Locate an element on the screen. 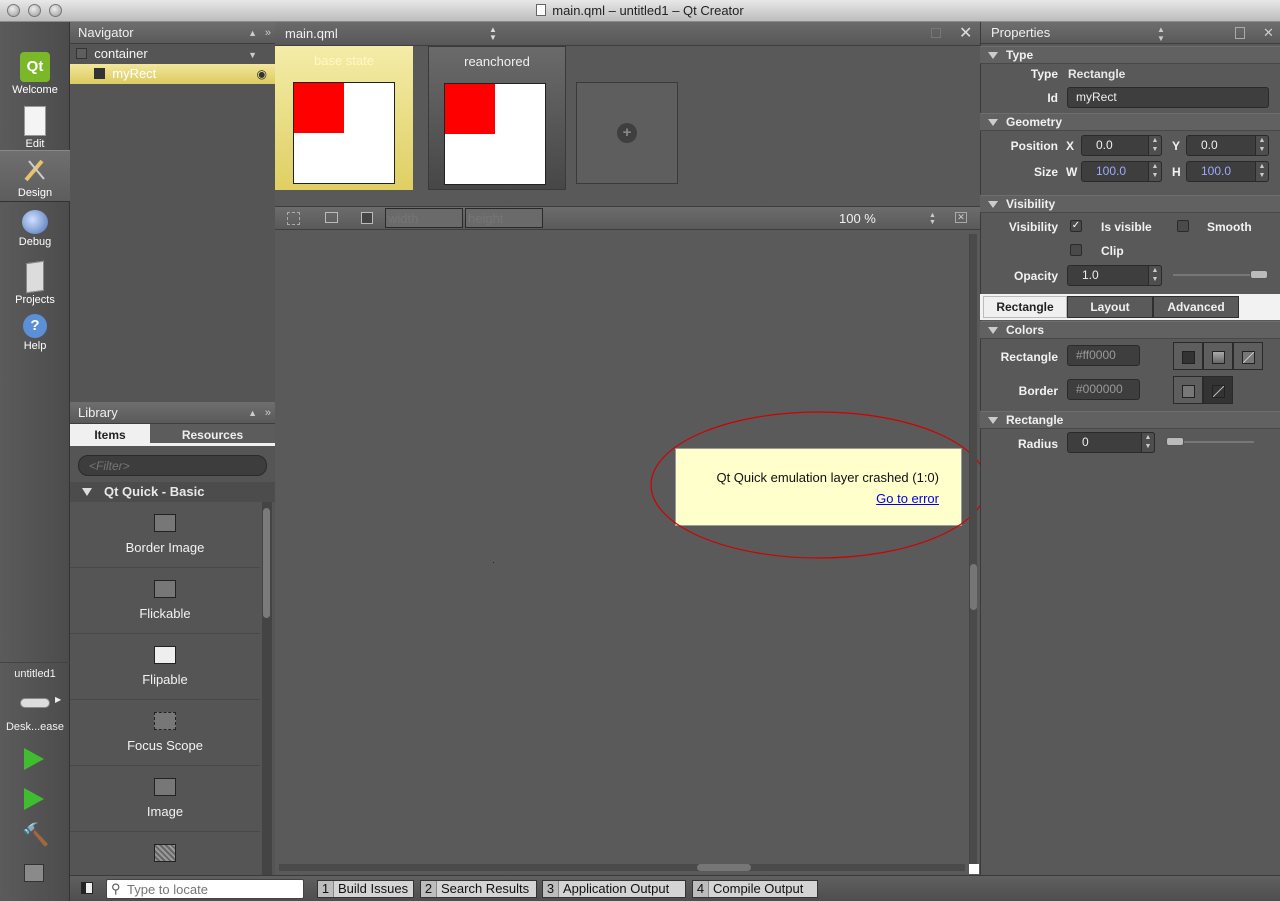 The image size is (1280, 901). opacity-slider-handle is located at coordinates (1259, 274).